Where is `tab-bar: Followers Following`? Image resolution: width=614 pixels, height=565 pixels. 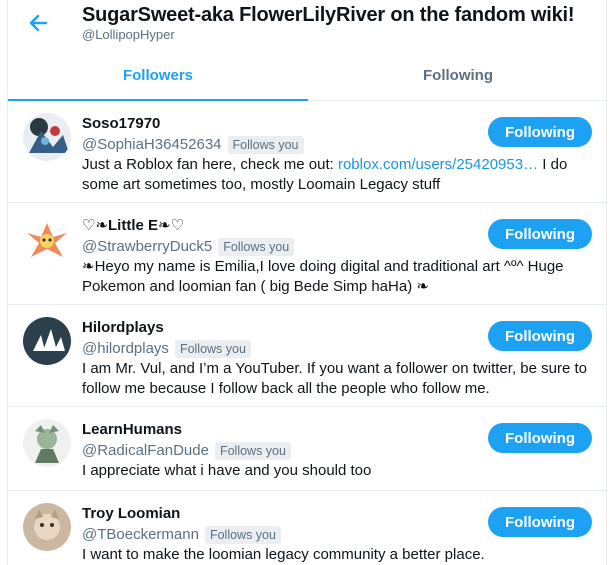
tab-bar: Followers Following is located at coordinates (307, 75).